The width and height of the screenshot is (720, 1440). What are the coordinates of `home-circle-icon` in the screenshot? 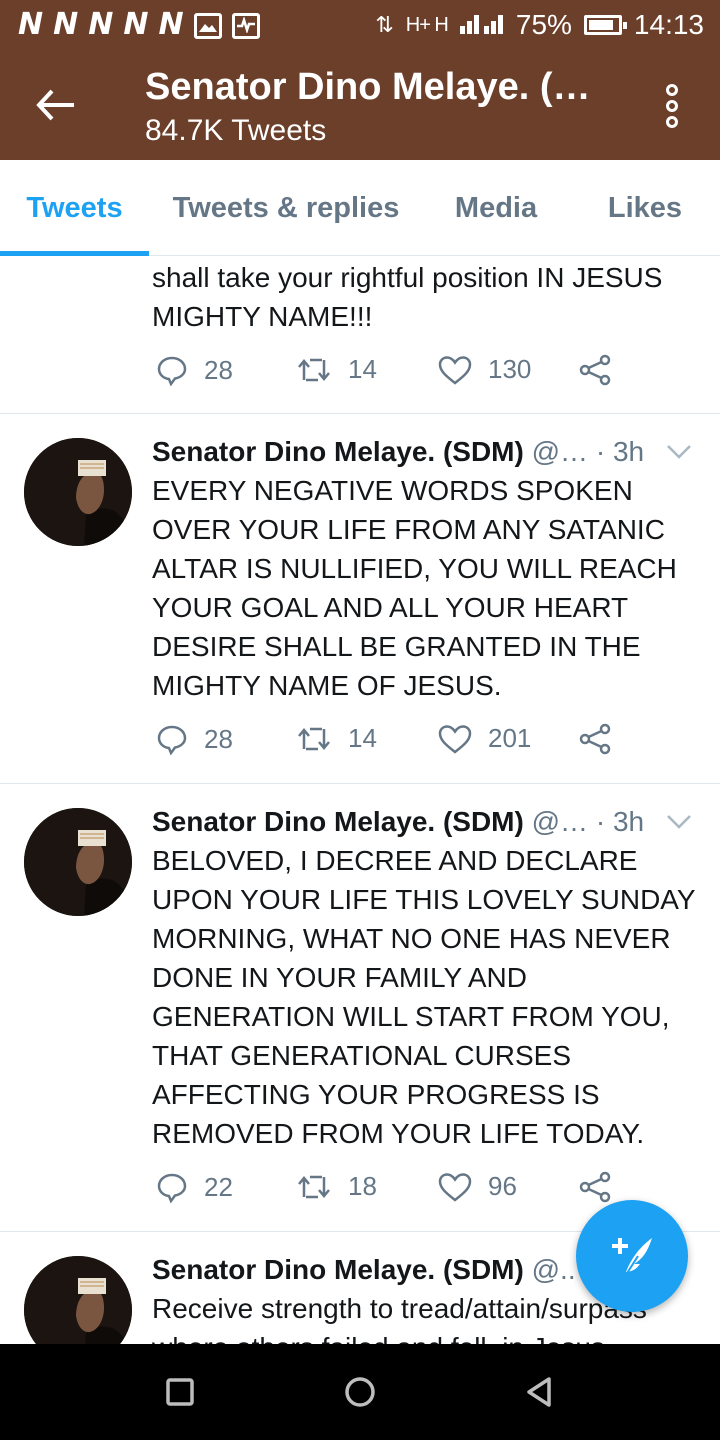 It's located at (360, 1392).